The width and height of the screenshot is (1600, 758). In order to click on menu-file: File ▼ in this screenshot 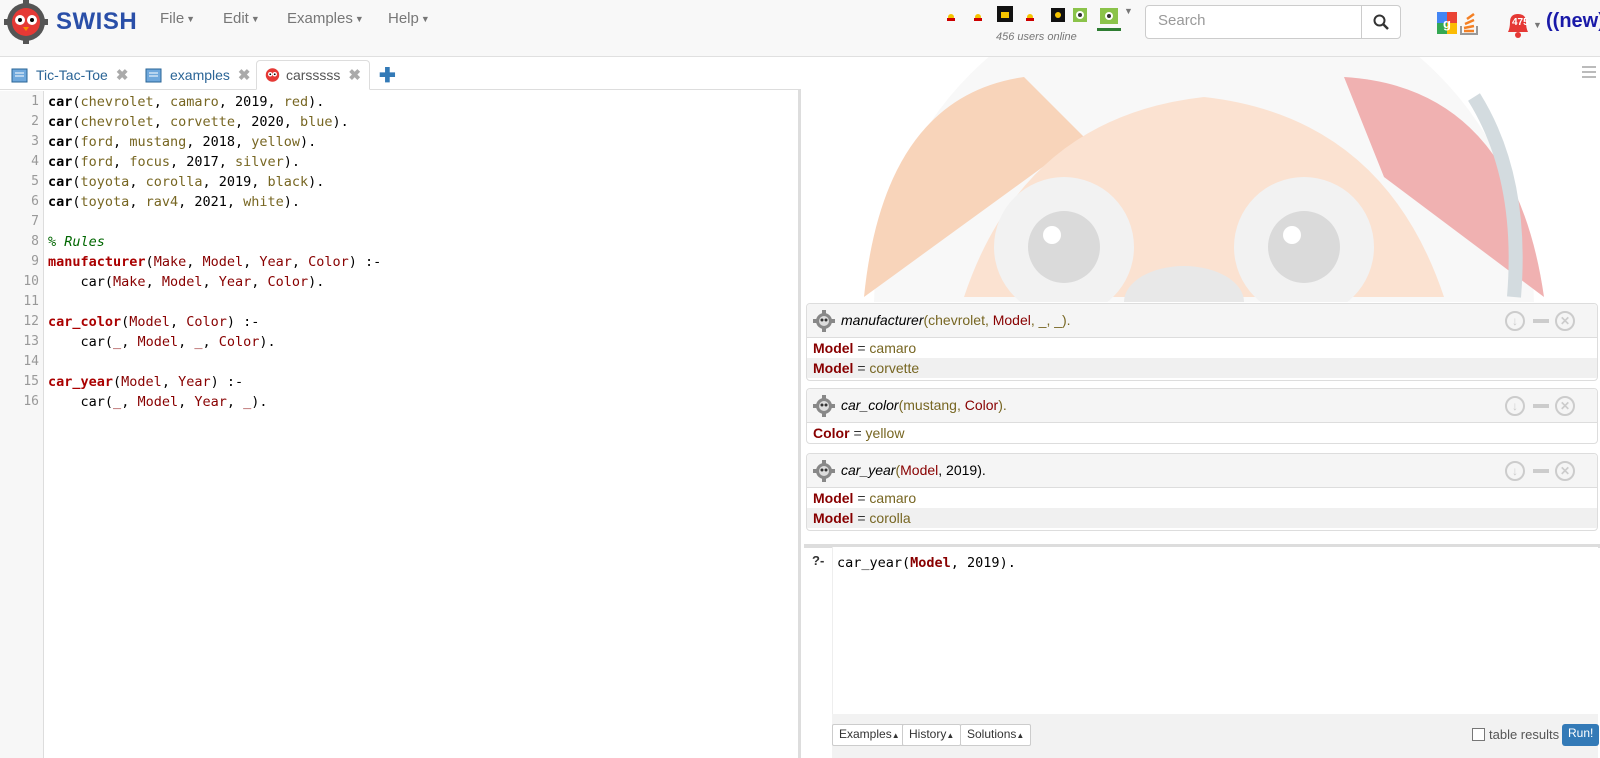, I will do `click(177, 18)`.